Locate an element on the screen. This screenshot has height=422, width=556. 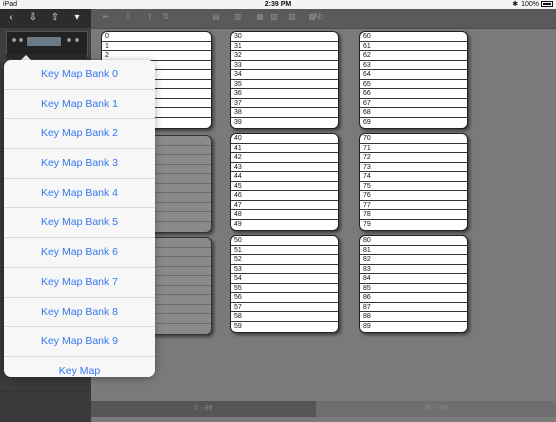
back-icon: ‹ is located at coordinates (11, 18).